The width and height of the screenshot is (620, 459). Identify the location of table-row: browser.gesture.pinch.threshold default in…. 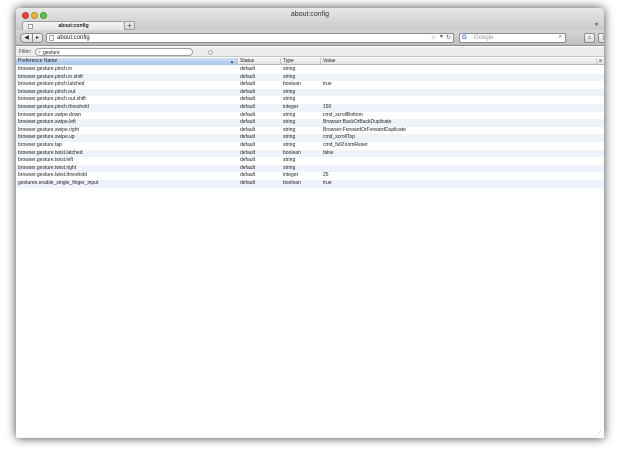
(310, 107).